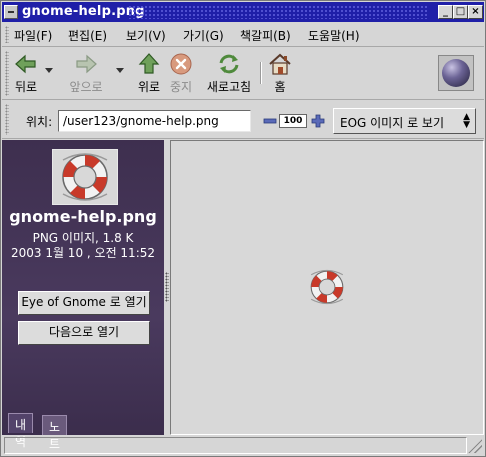 This screenshot has height=457, width=486. Describe the element at coordinates (261, 73) in the screenshot. I see `toolbar-separator` at that location.